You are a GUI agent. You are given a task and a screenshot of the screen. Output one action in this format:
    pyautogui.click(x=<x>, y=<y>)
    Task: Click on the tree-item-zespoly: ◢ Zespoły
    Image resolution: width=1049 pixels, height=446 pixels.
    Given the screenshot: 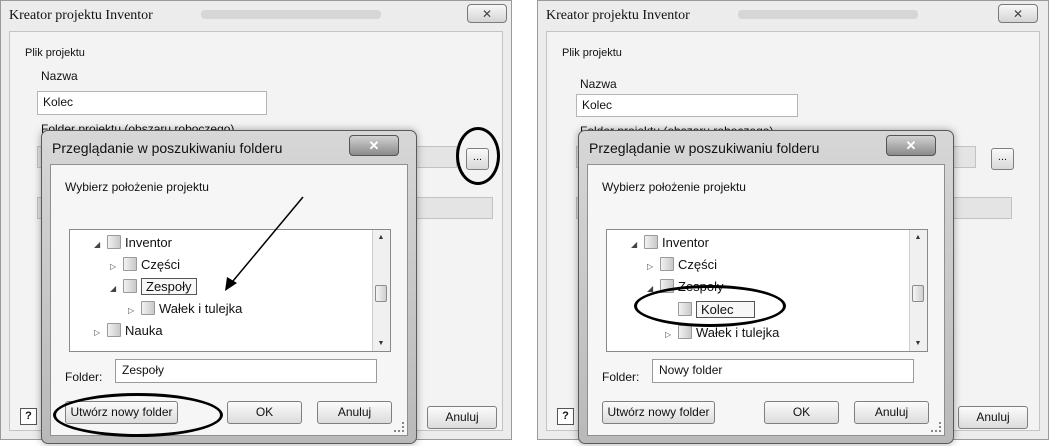 What is the action you would take?
    pyautogui.click(x=685, y=287)
    